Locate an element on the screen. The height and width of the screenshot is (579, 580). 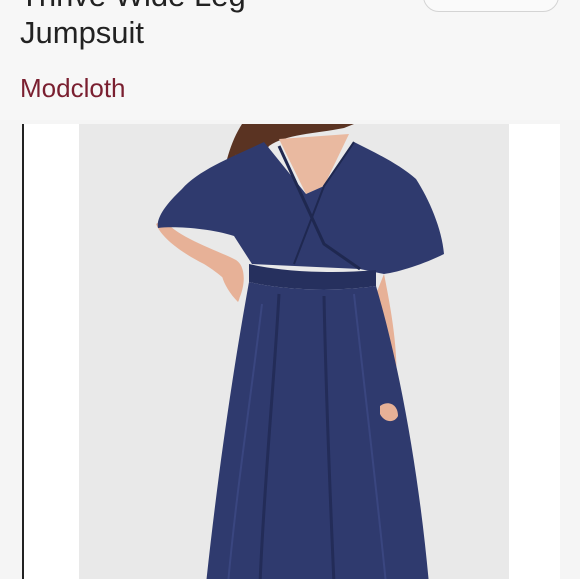
listing-title-line2: Jumpsuit is located at coordinates (82, 32).